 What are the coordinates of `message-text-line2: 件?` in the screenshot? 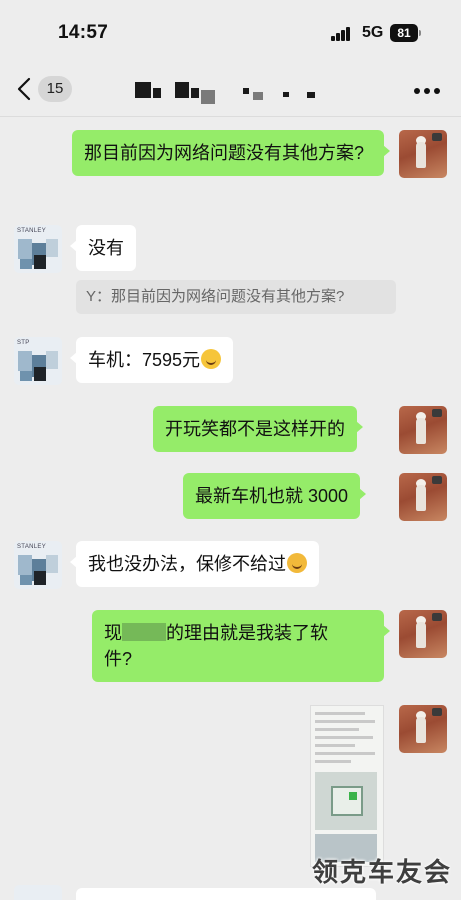 It's located at (118, 659).